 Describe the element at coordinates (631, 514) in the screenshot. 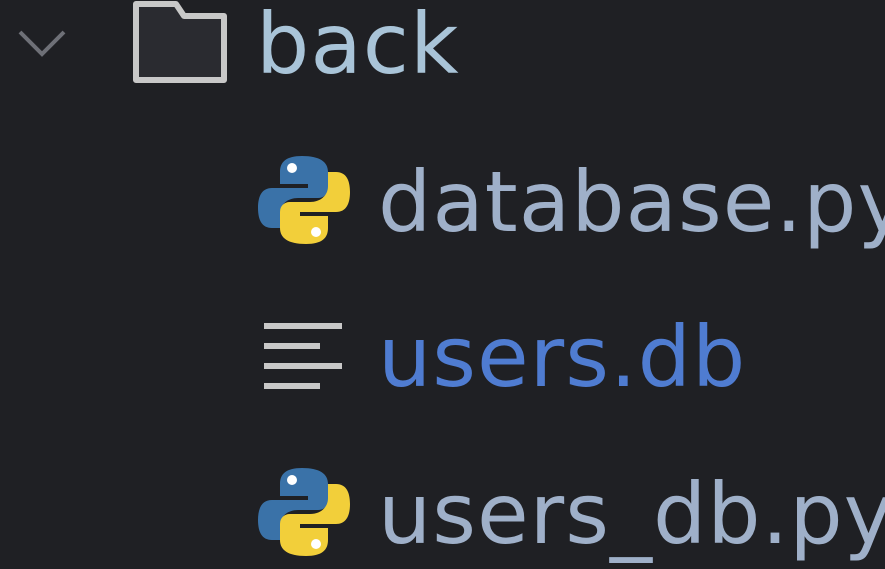

I see `file-name: users_db.py` at that location.